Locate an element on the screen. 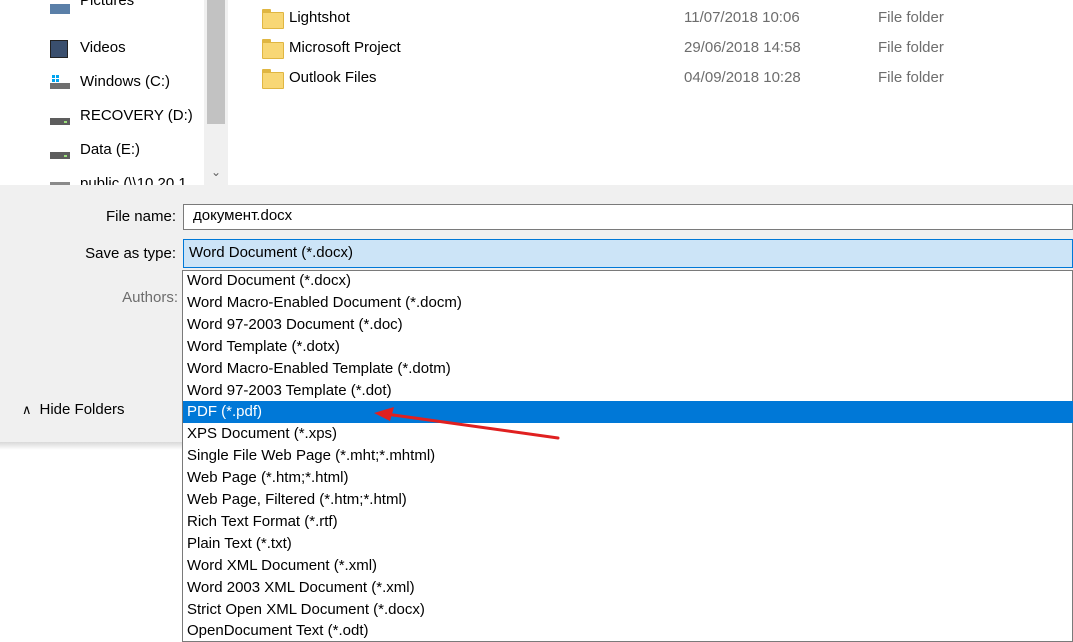  file-name-outlook-files: Outlook Files is located at coordinates (333, 78).